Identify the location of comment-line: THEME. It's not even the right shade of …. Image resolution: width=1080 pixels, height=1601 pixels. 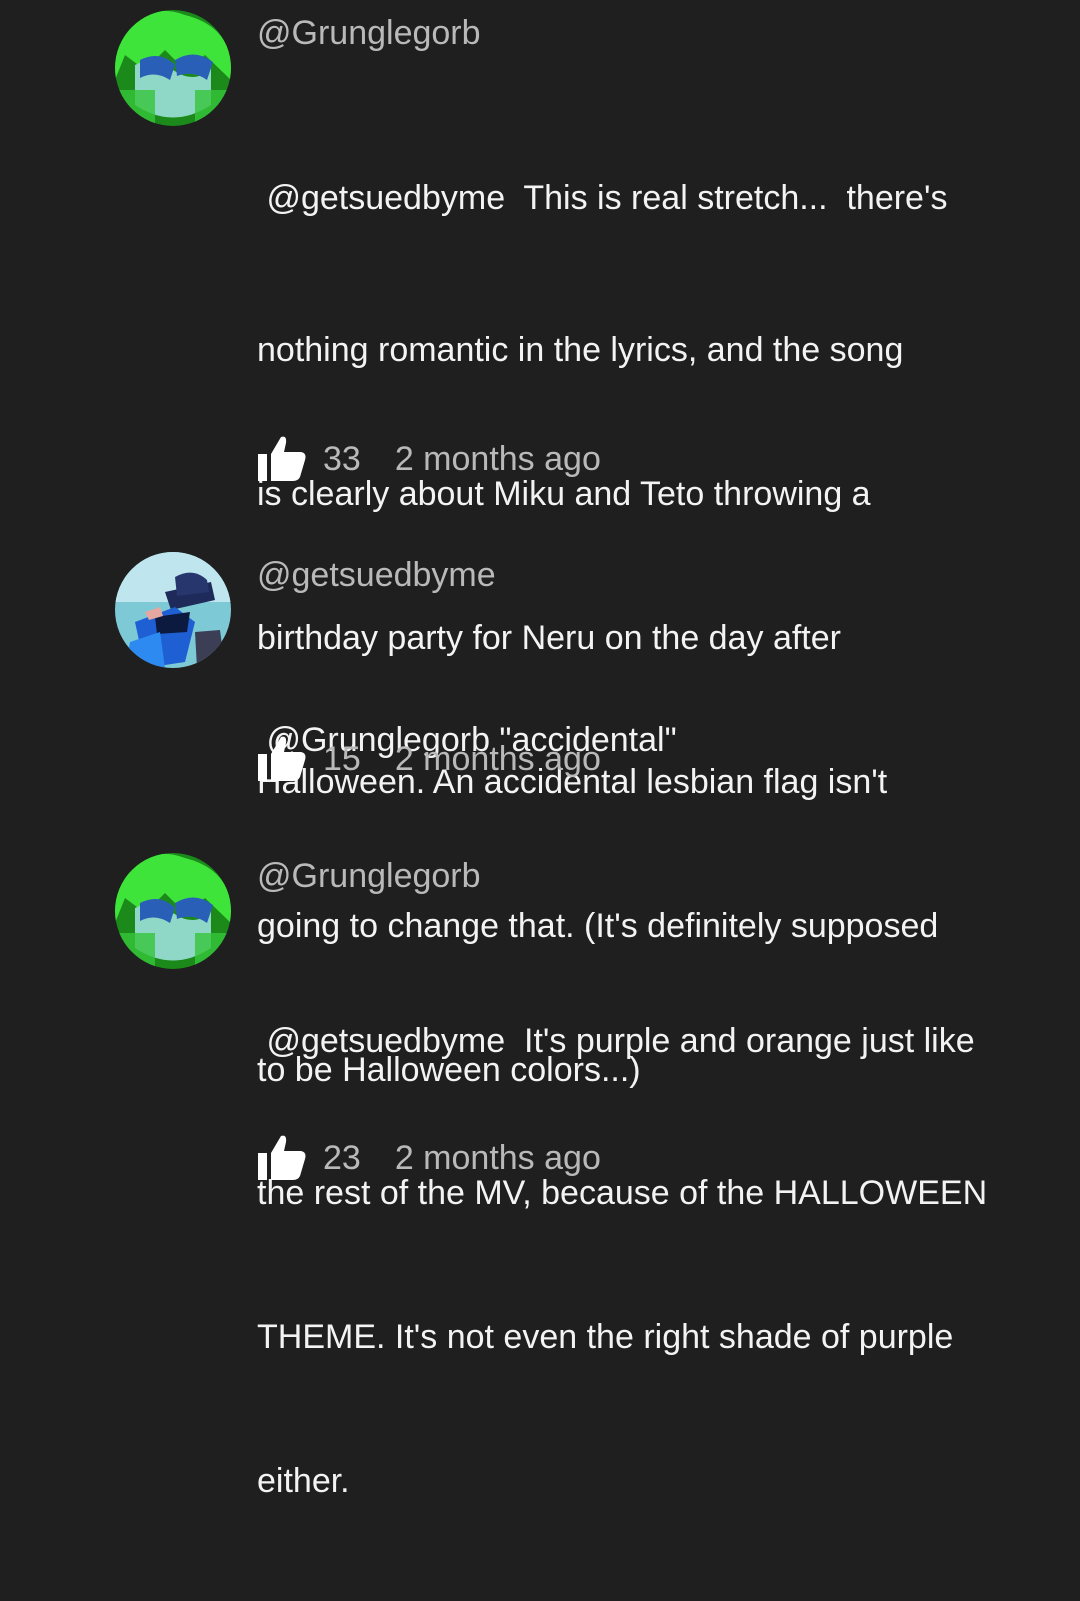
(605, 1337).